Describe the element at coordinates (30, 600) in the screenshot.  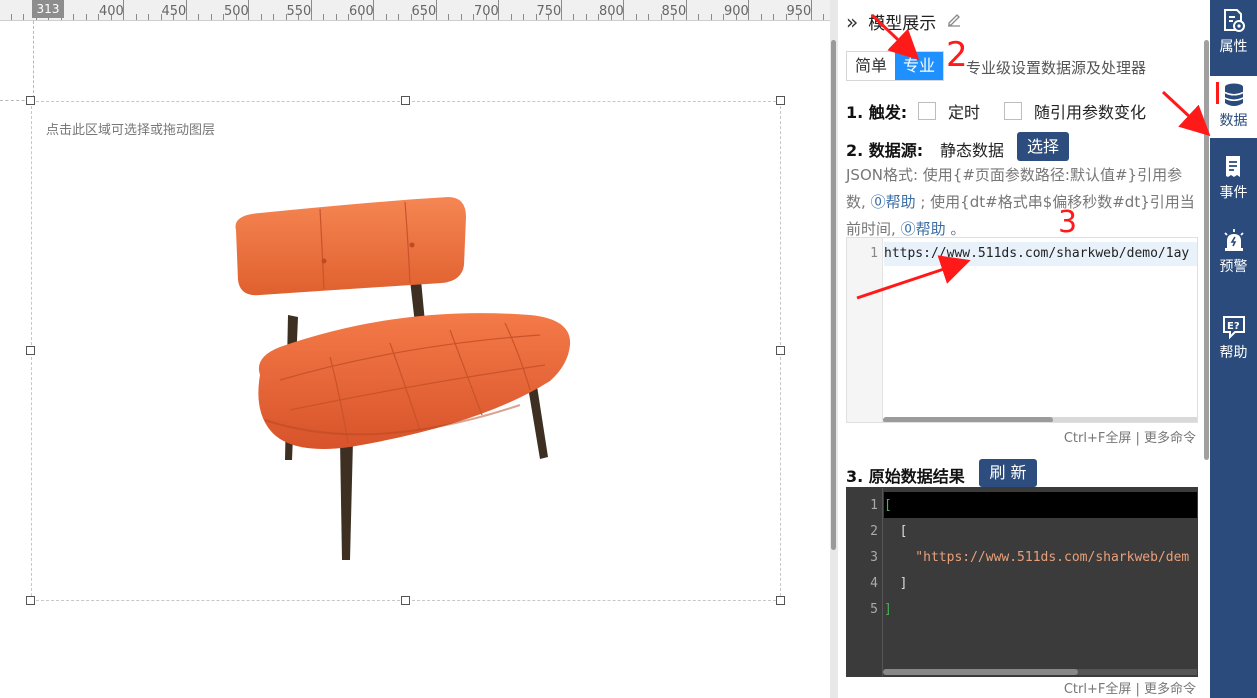
I see `resize-handle-bottom-left` at that location.